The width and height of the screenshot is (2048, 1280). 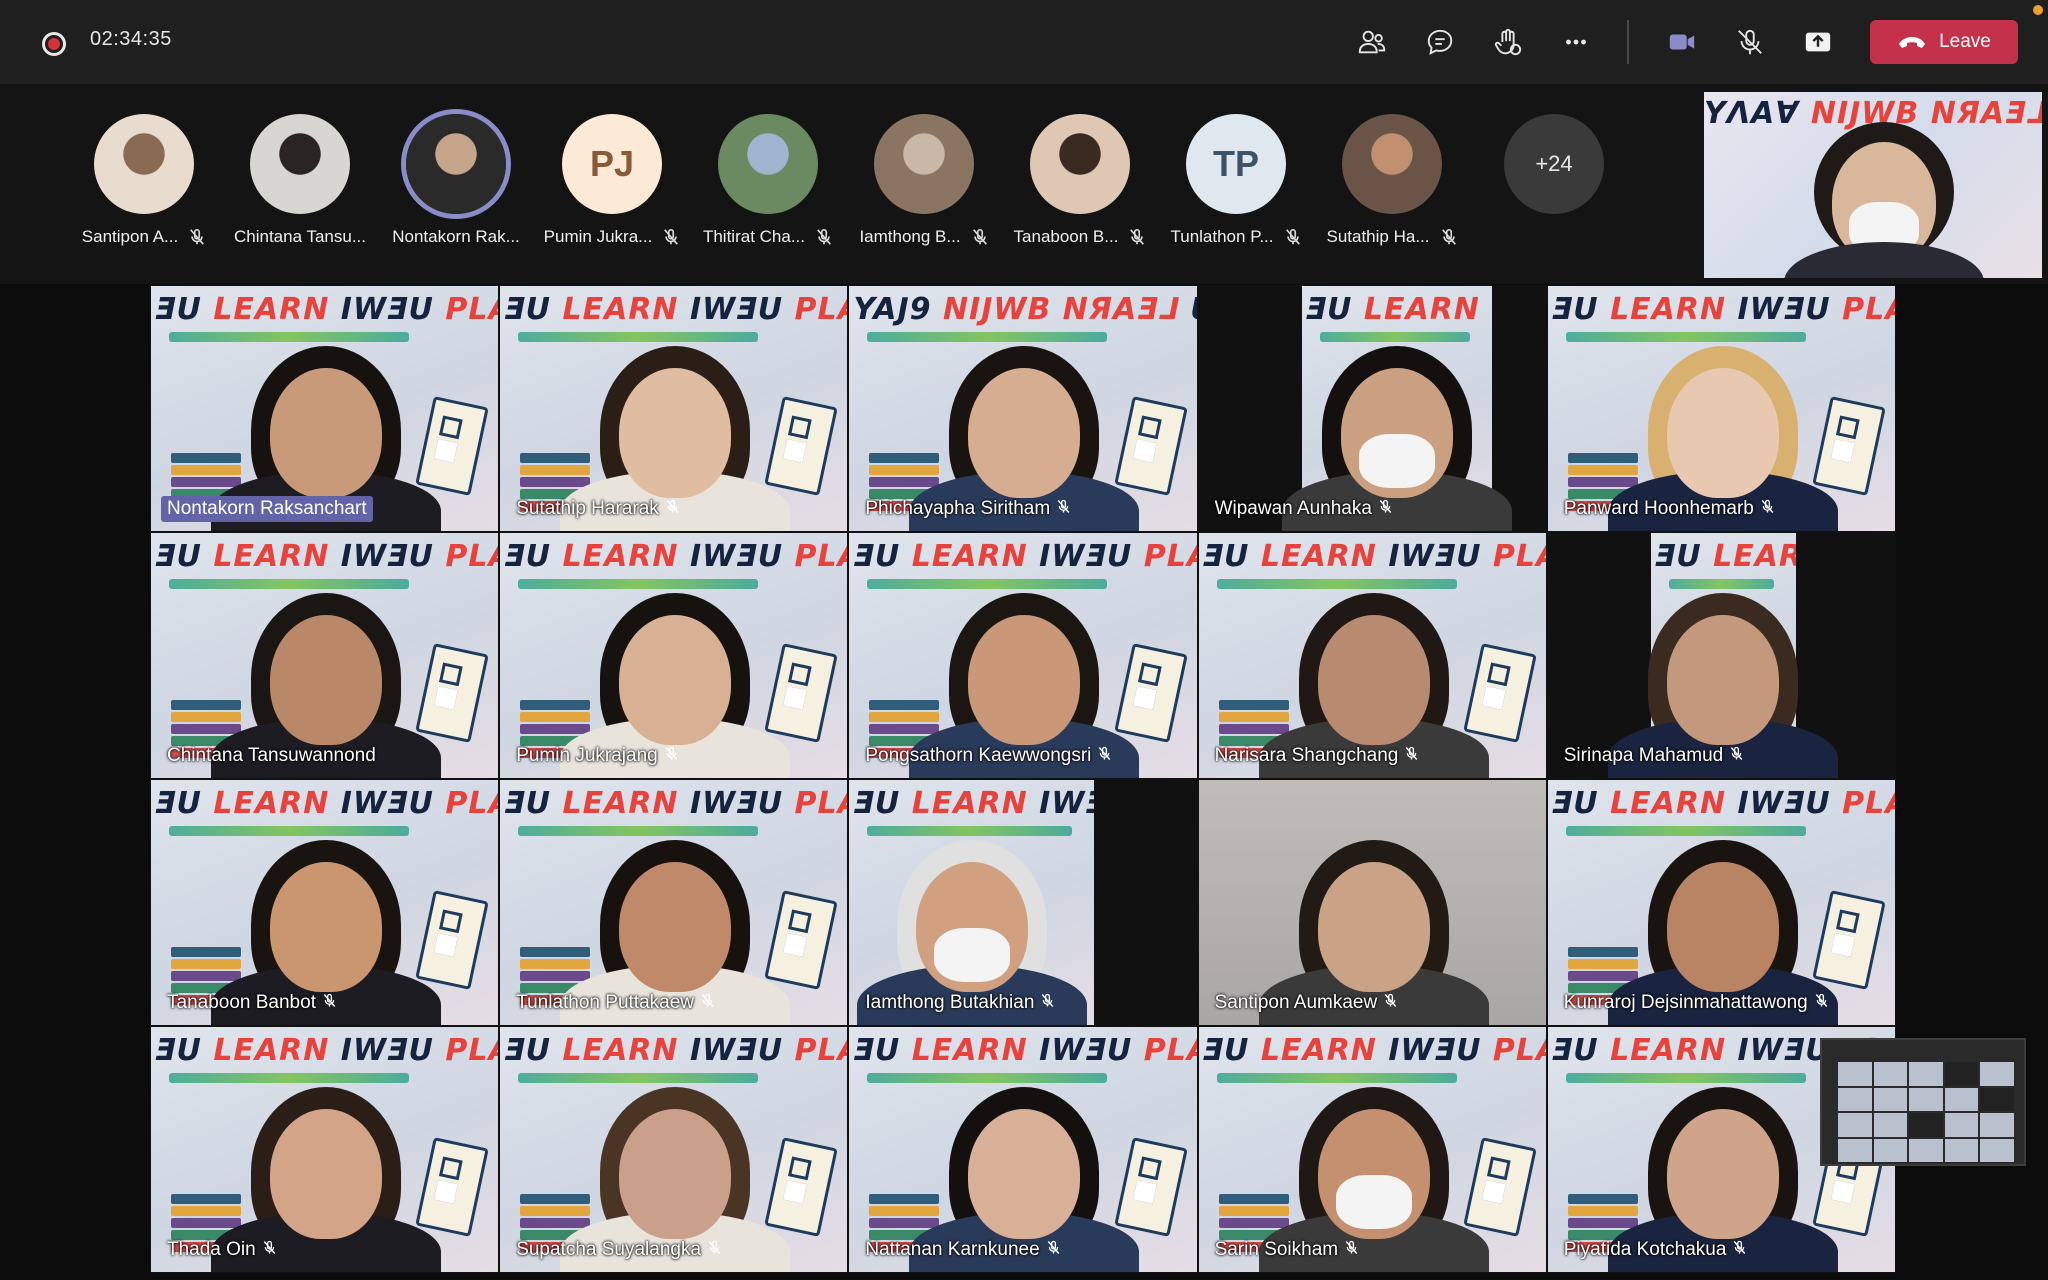 I want to click on raise-hand-icon, so click(x=1508, y=42).